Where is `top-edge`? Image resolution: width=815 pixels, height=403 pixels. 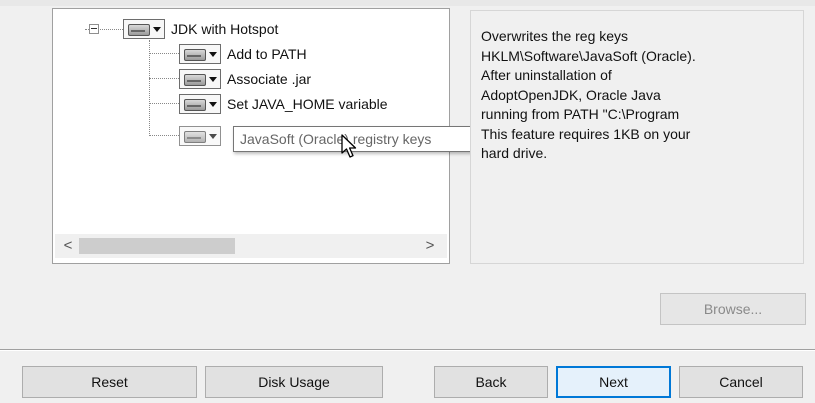
top-edge is located at coordinates (407, 3).